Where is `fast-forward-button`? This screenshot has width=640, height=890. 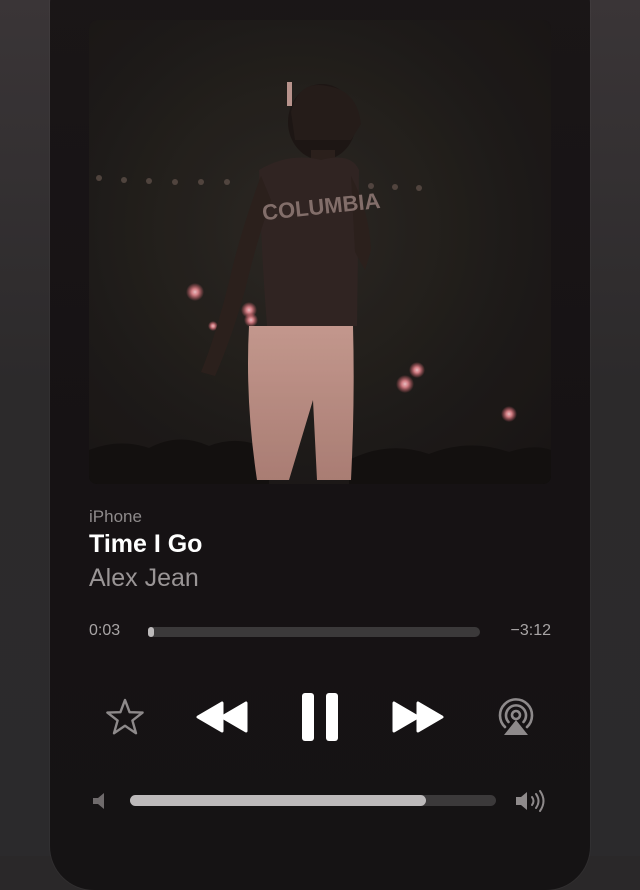 fast-forward-button is located at coordinates (418, 717).